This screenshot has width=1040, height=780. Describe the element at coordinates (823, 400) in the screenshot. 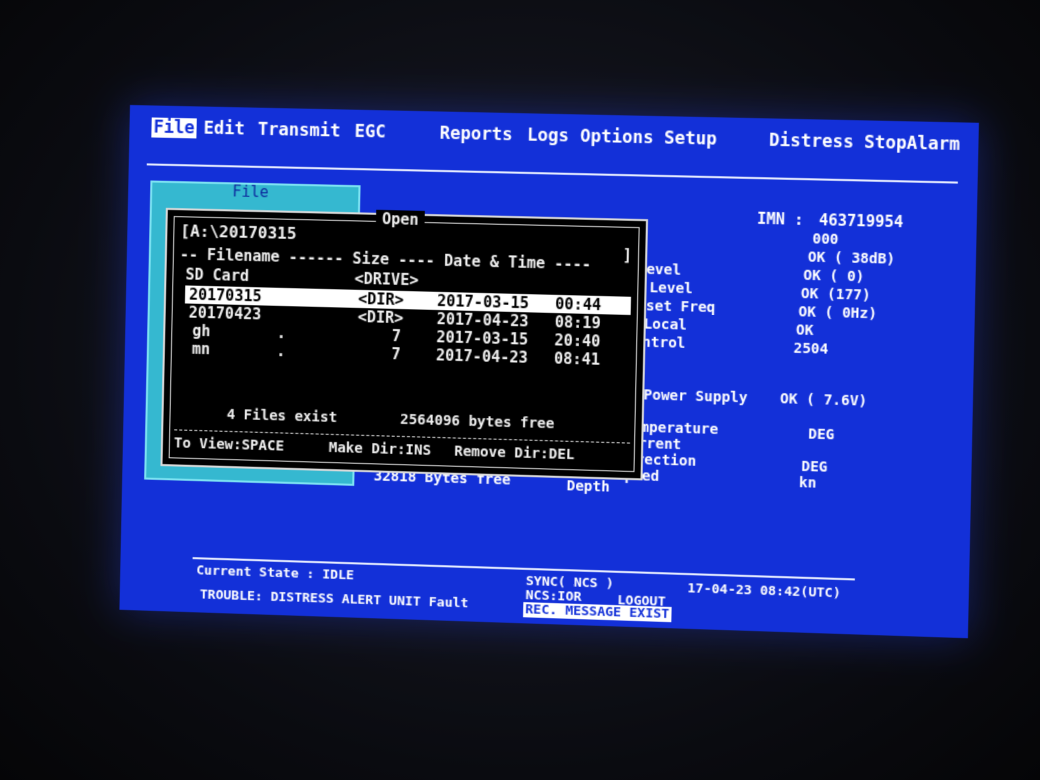

I see `power-supply-value: OK ( 7.6V)` at that location.